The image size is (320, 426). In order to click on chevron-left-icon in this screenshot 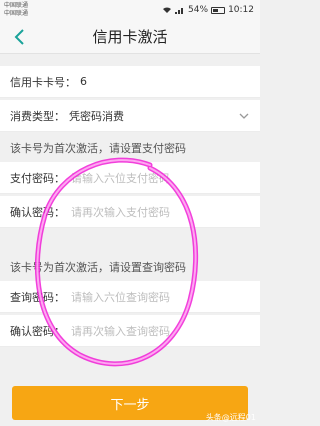, I will do `click(20, 37)`.